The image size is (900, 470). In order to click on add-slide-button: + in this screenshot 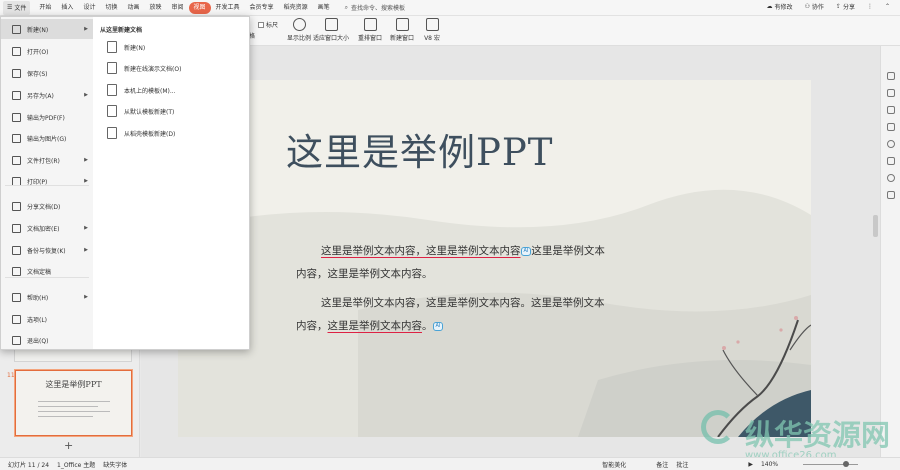, I will do `click(68, 445)`.